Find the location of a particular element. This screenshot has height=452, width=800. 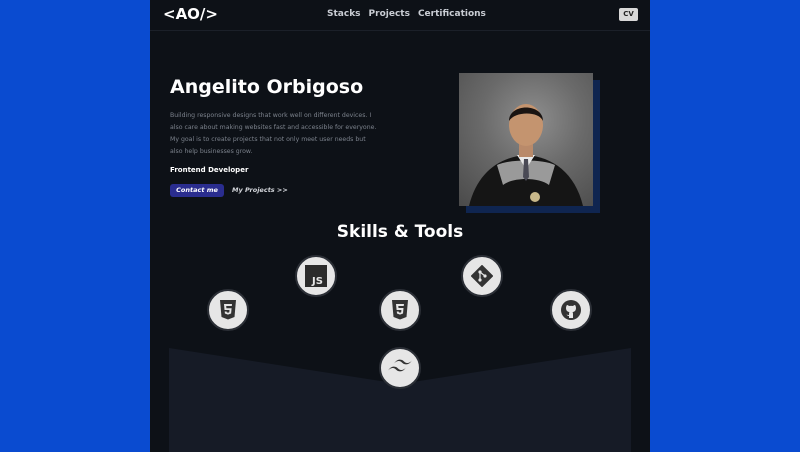

skills-title: Skills & Tools is located at coordinates (400, 232).